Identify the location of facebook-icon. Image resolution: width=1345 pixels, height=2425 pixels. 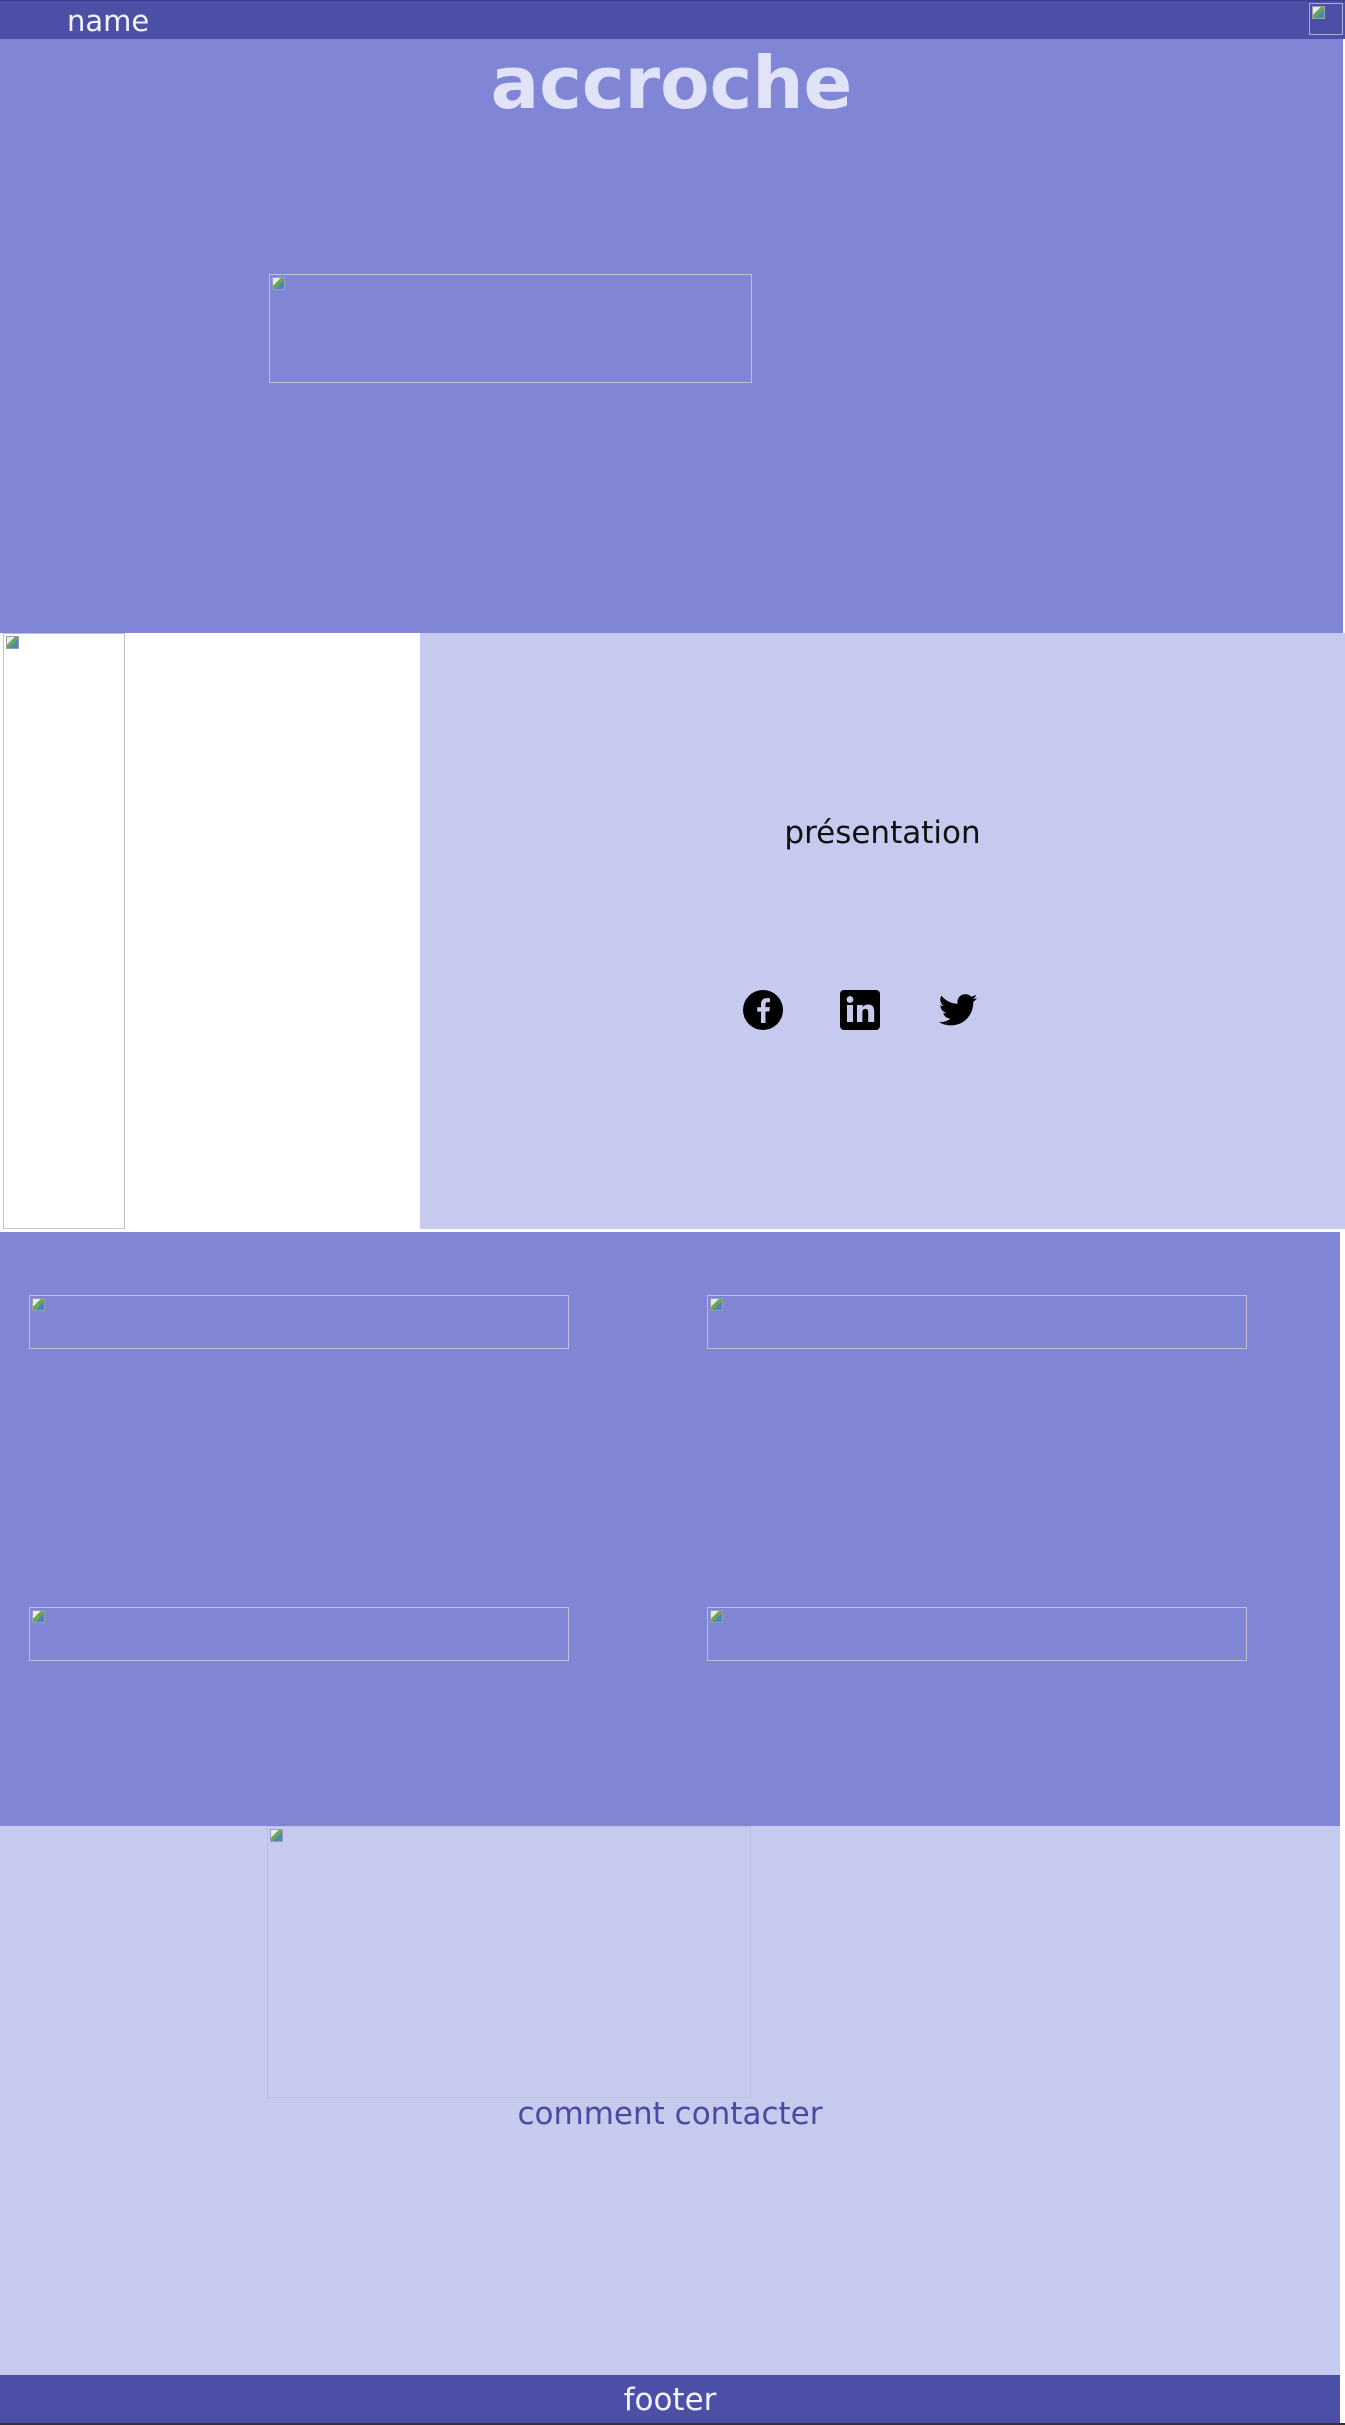
(763, 1010).